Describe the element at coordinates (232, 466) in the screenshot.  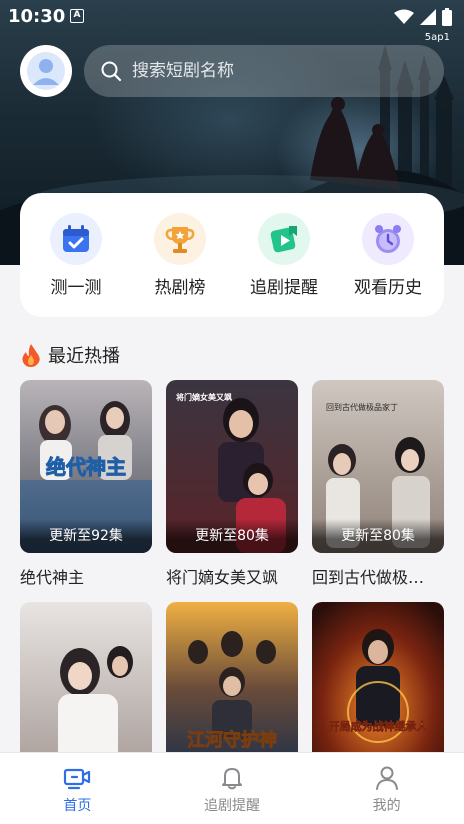
I see `drama-poster: 将门嫡女美又飒 更新至80集` at that location.